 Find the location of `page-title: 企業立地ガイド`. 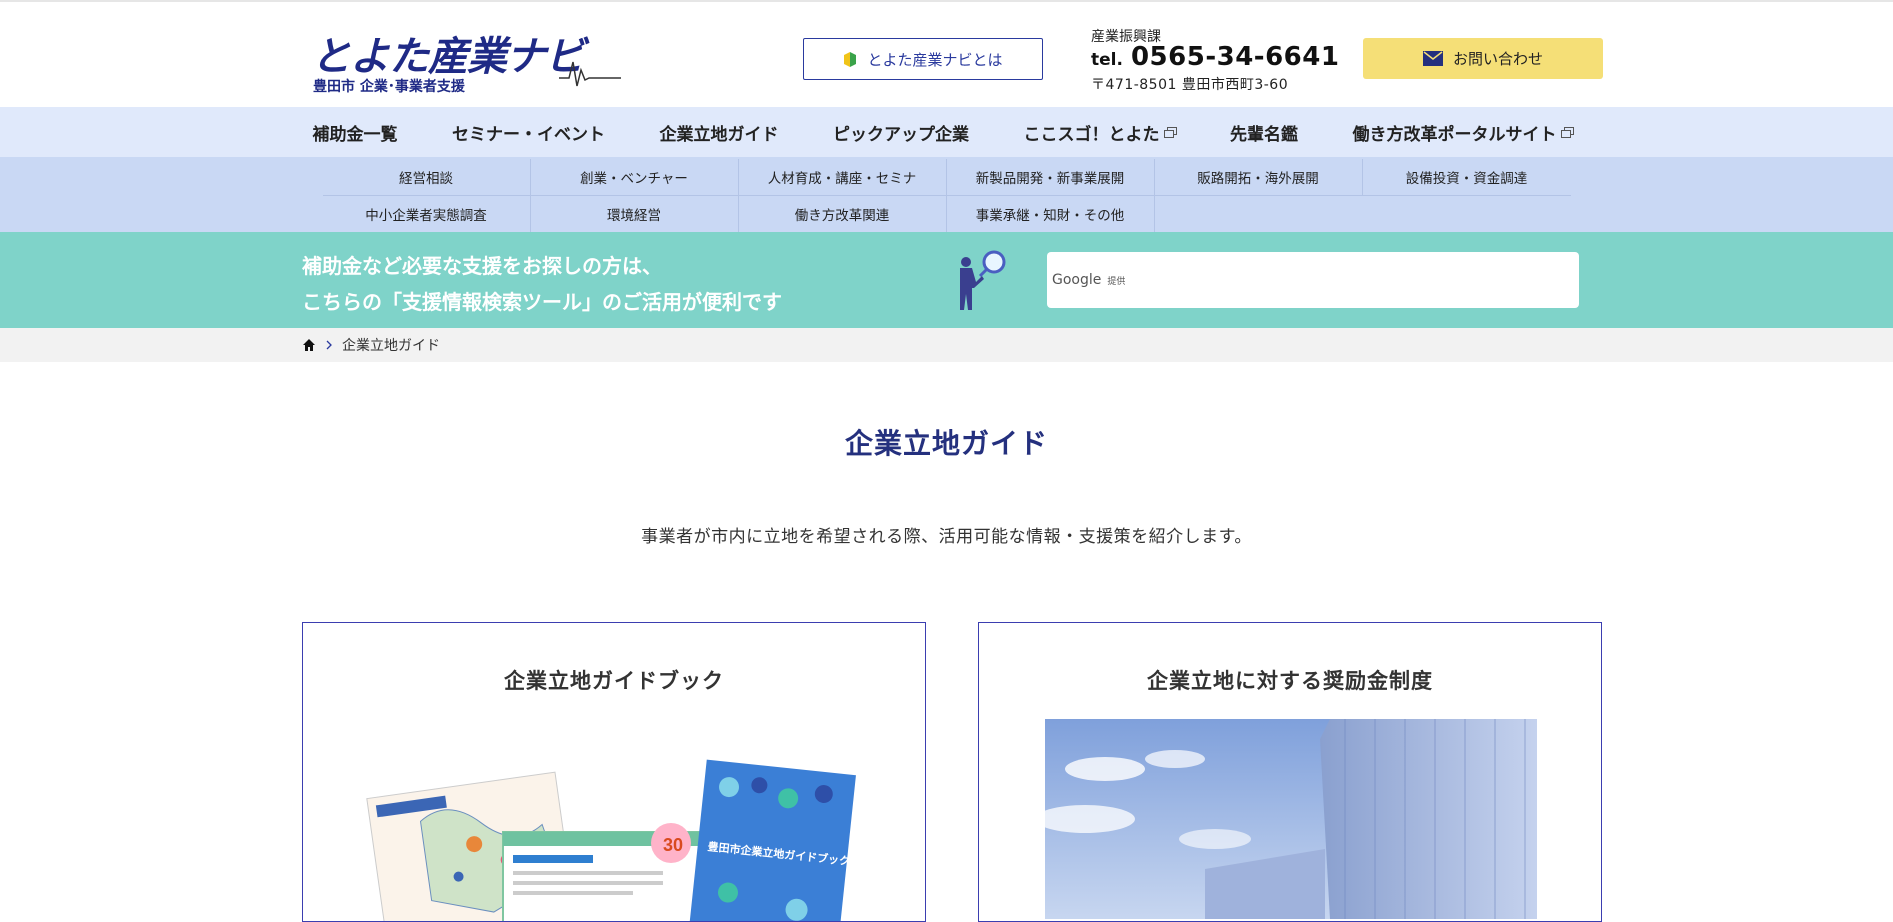

page-title: 企業立地ガイド is located at coordinates (946, 443).